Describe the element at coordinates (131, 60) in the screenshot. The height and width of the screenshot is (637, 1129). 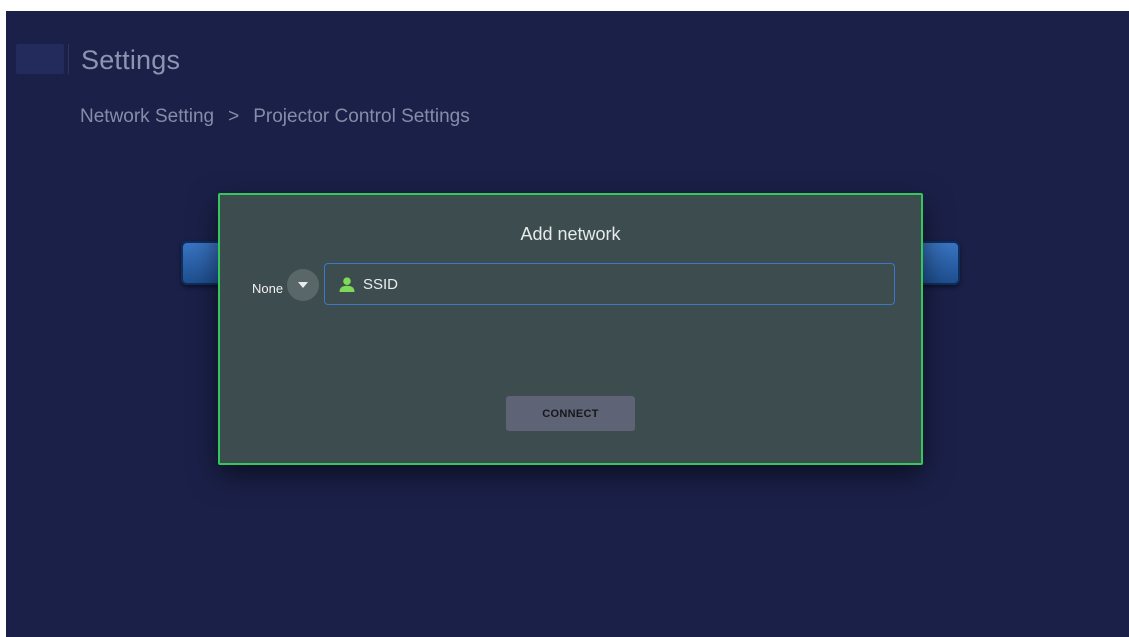
I see `page-title: Settings` at that location.